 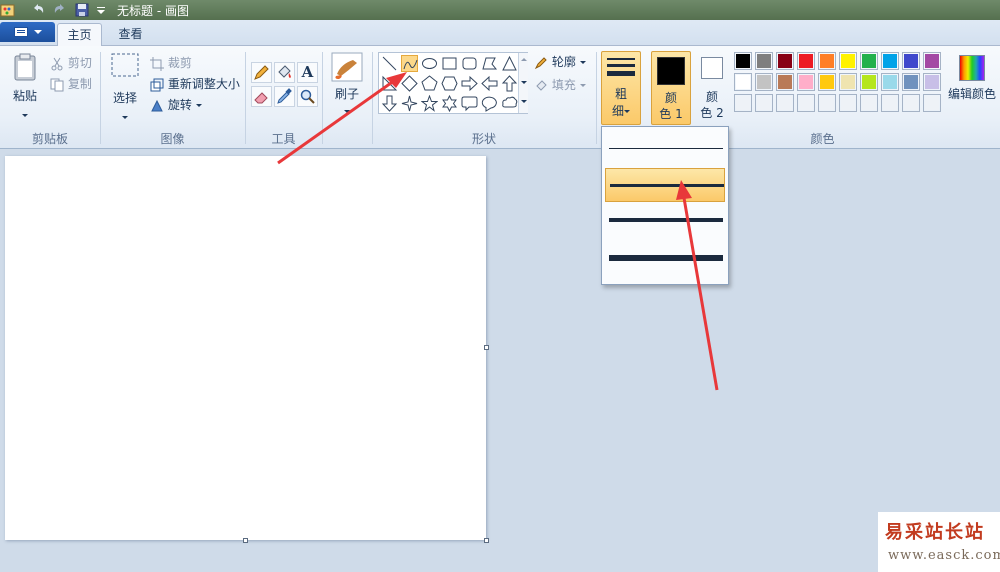 I want to click on size-button: 粗 细, so click(x=621, y=88).